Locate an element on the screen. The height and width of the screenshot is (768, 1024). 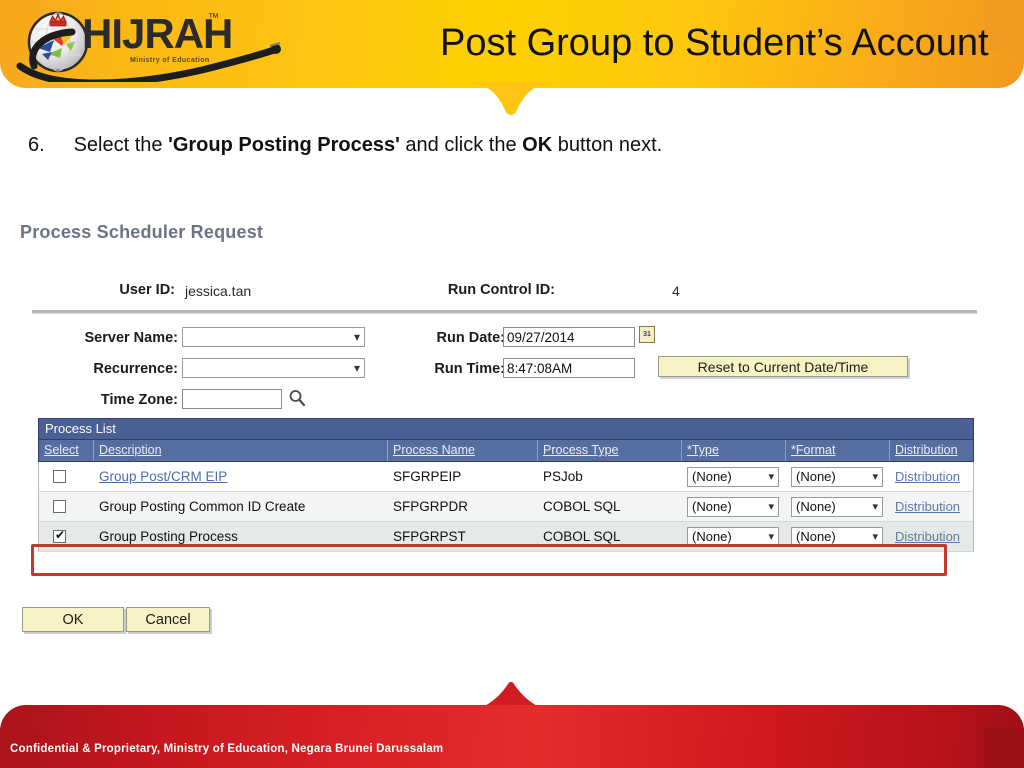
run-date-input: 09/27/2014 is located at coordinates (569, 337).